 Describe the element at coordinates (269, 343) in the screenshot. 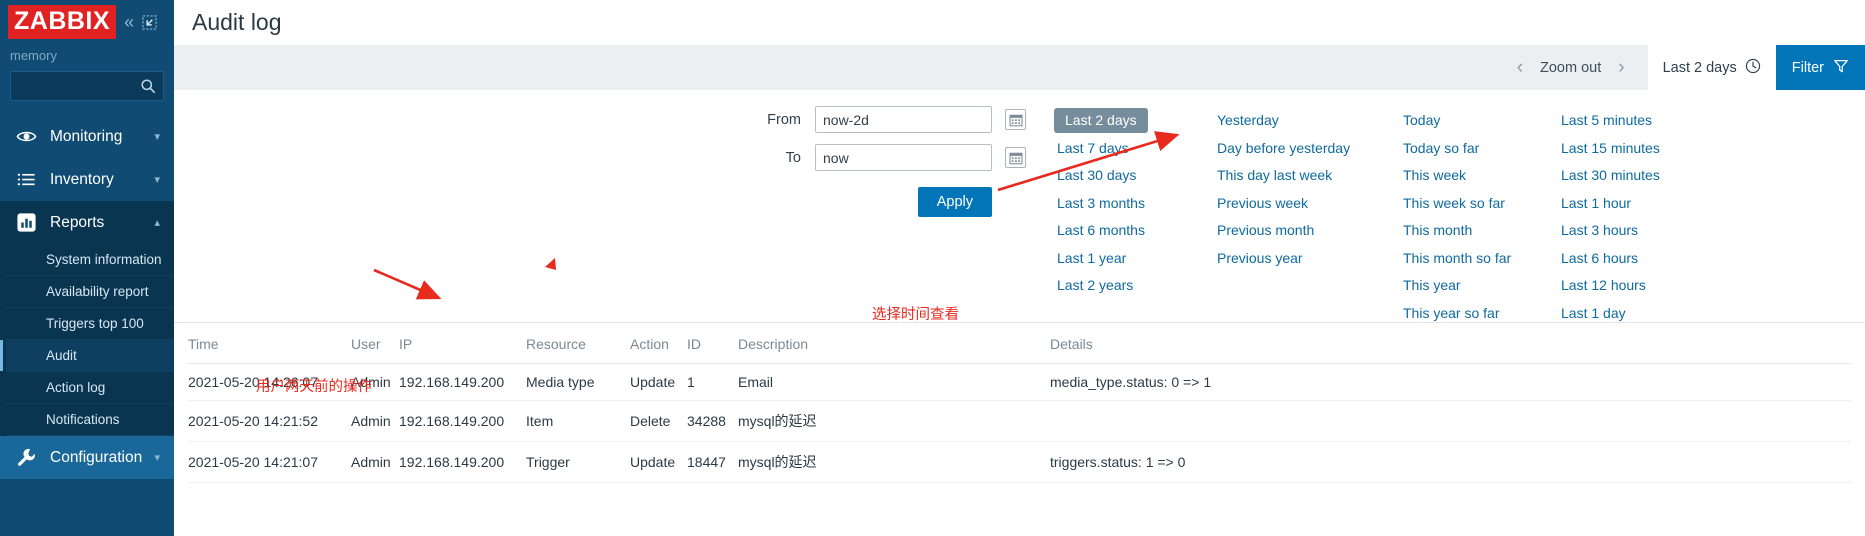

I see `column-header-time: Time` at that location.